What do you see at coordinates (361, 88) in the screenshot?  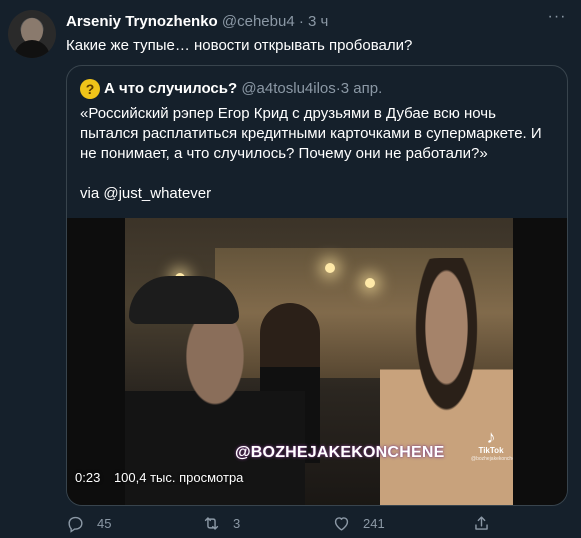 I see `quoted-tweet-time: 3 апр.` at bounding box center [361, 88].